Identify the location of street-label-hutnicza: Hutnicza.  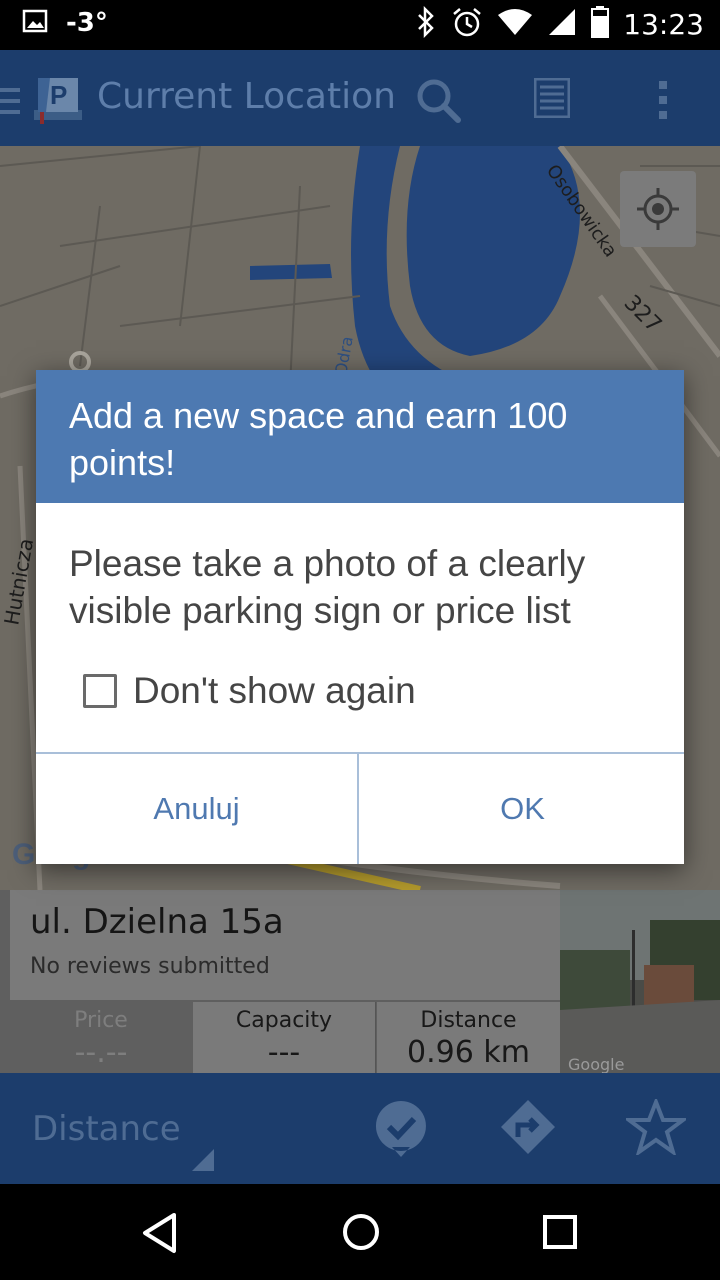
(19, 581).